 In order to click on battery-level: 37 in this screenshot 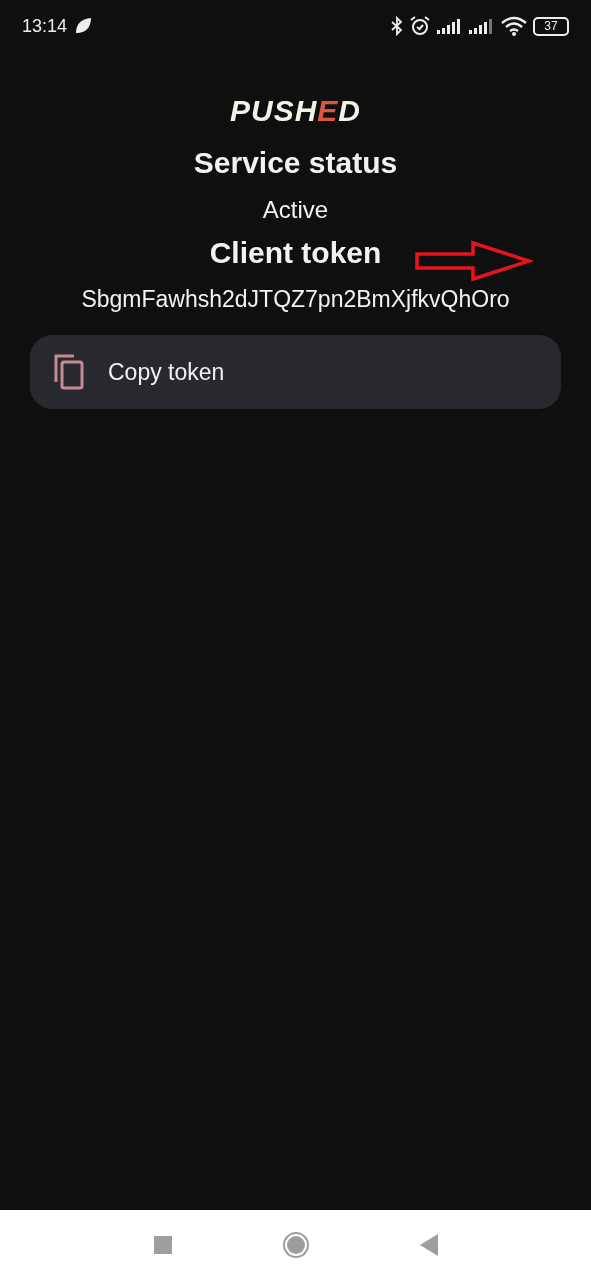, I will do `click(551, 26)`.